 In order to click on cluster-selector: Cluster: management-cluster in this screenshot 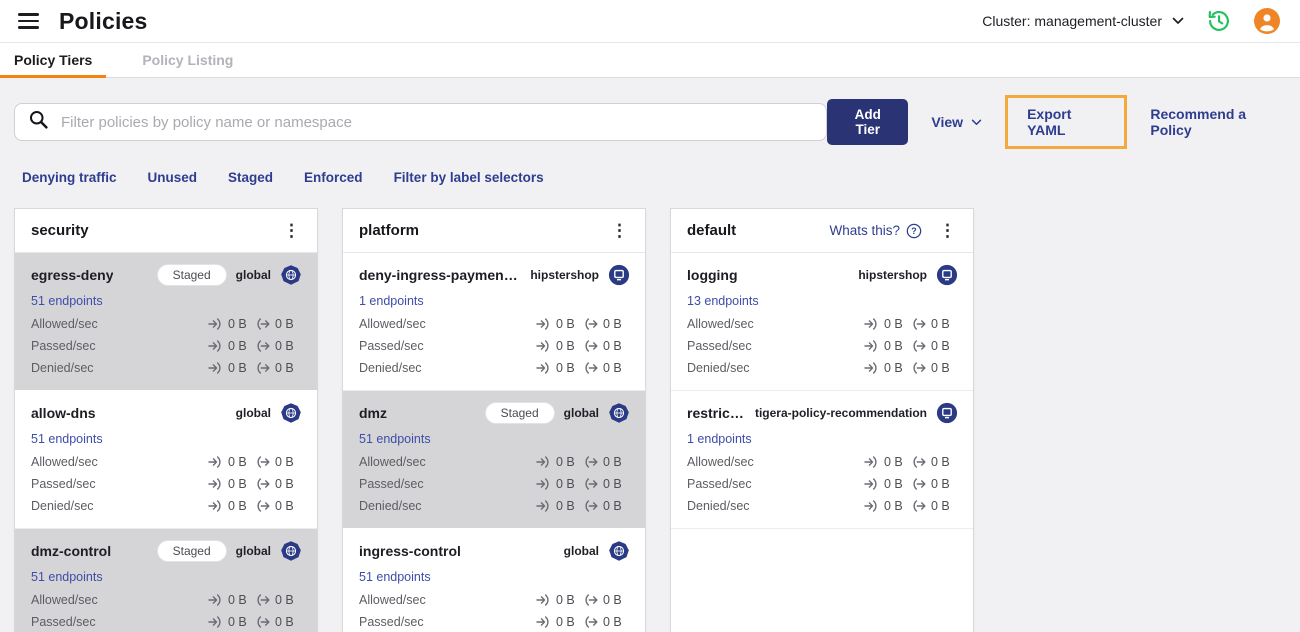, I will do `click(1083, 21)`.